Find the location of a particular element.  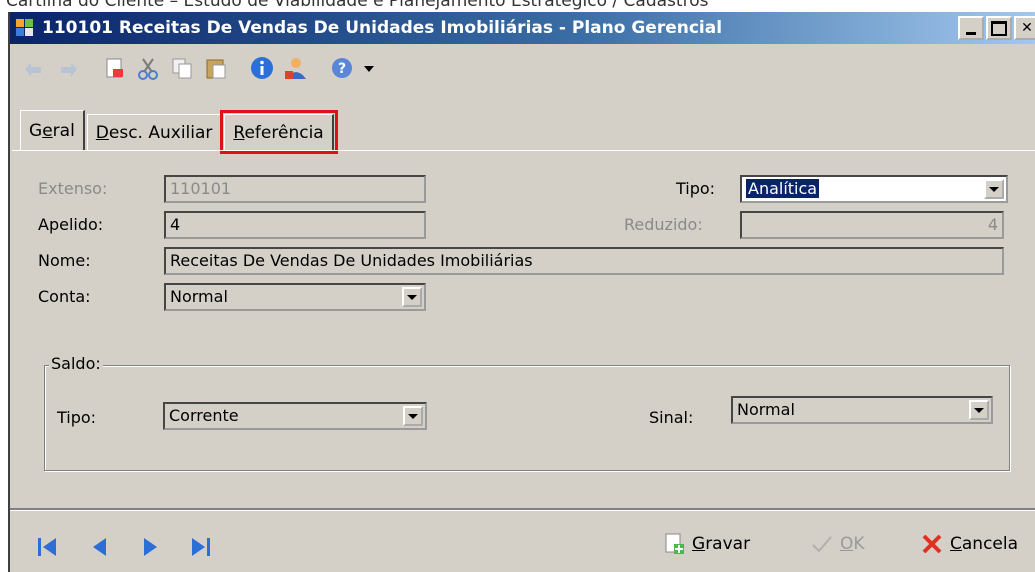

toolbar: ? is located at coordinates (522, 68).